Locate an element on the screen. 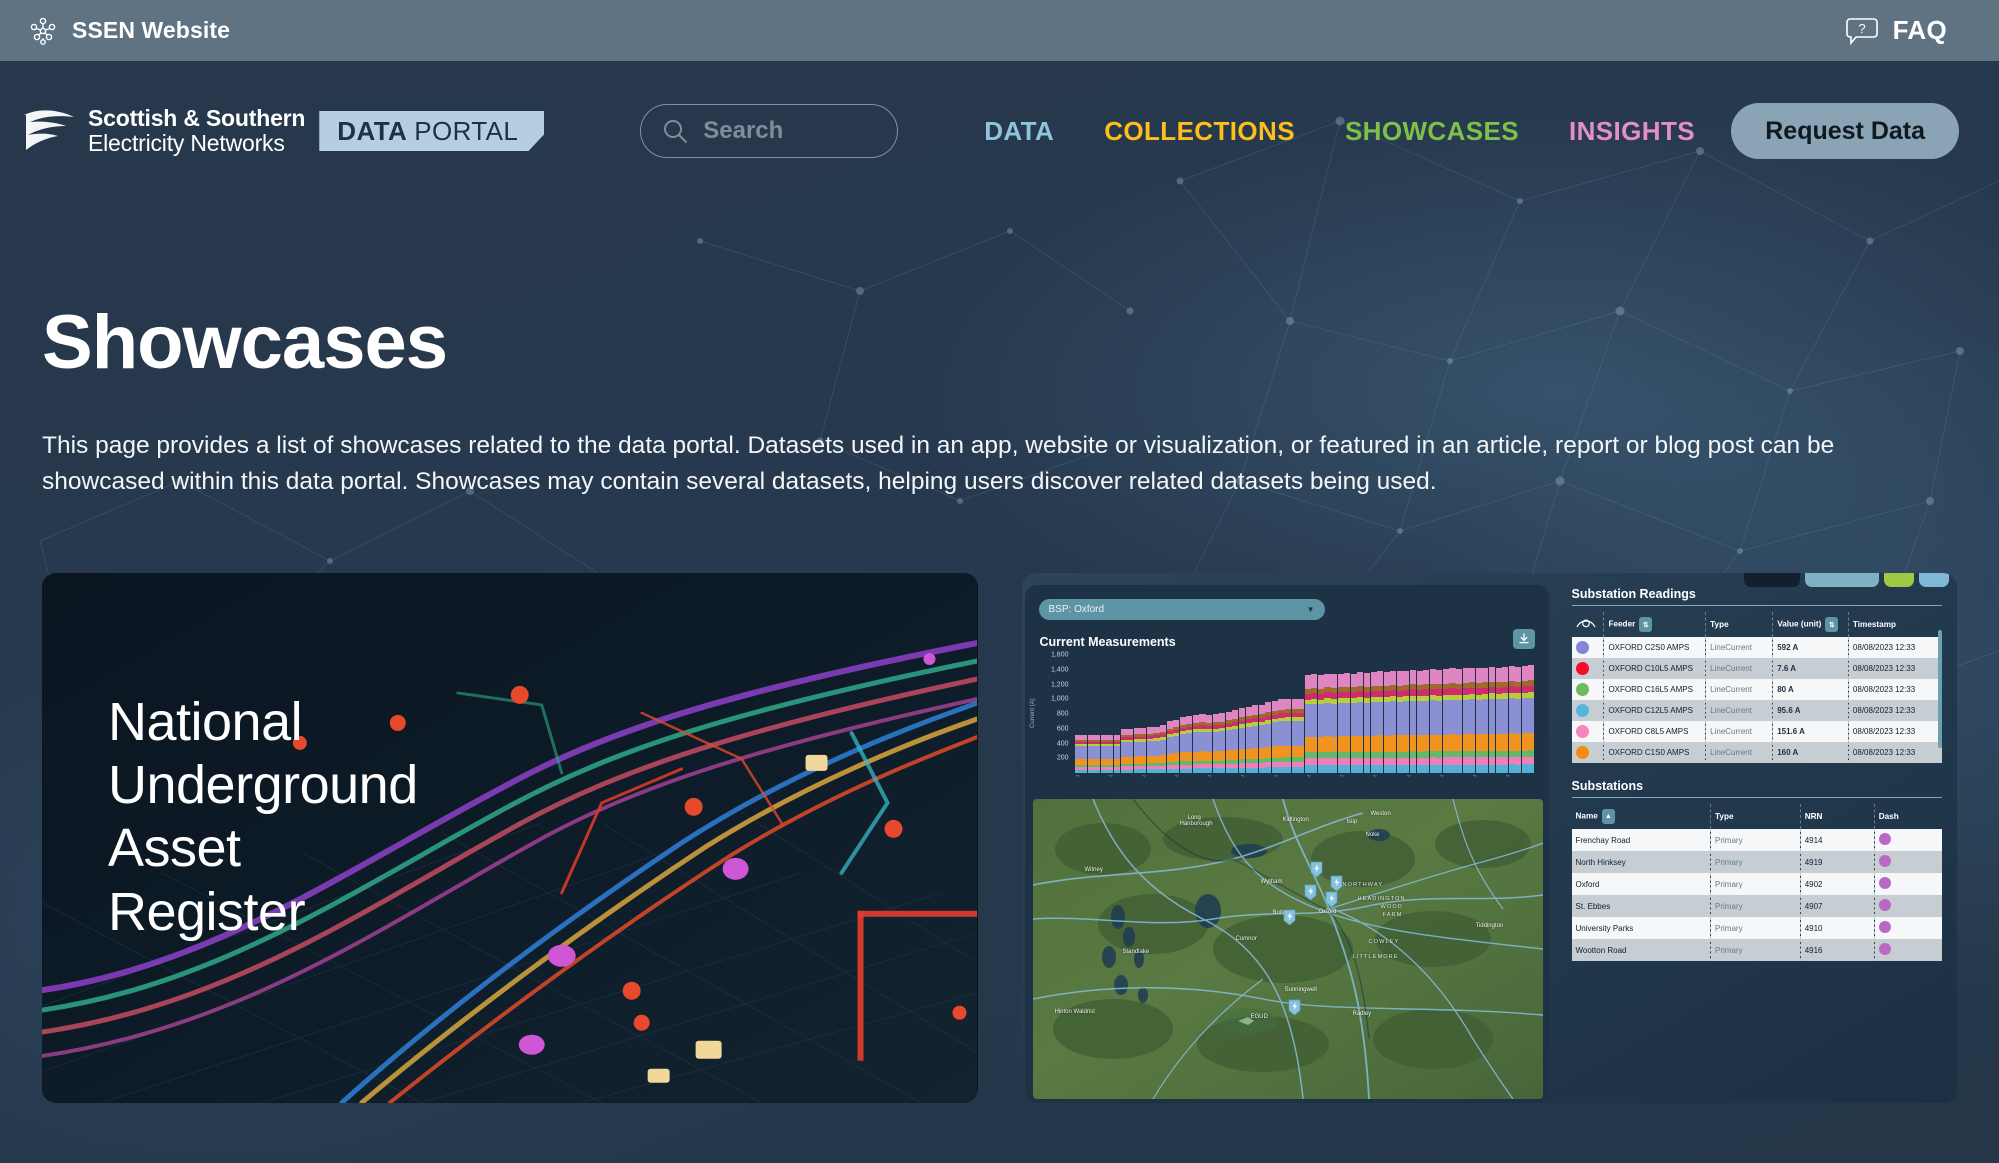 The width and height of the screenshot is (1999, 1163). cell-color is located at coordinates (1588, 690).